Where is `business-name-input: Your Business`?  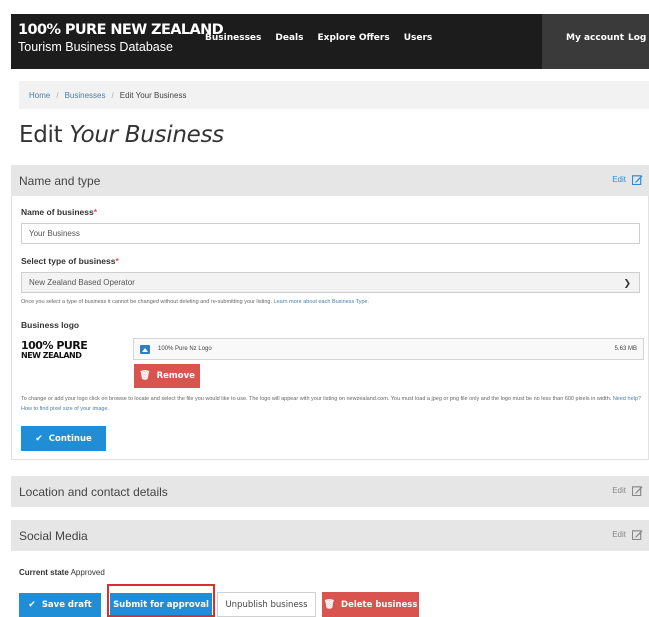
business-name-input: Your Business is located at coordinates (330, 233).